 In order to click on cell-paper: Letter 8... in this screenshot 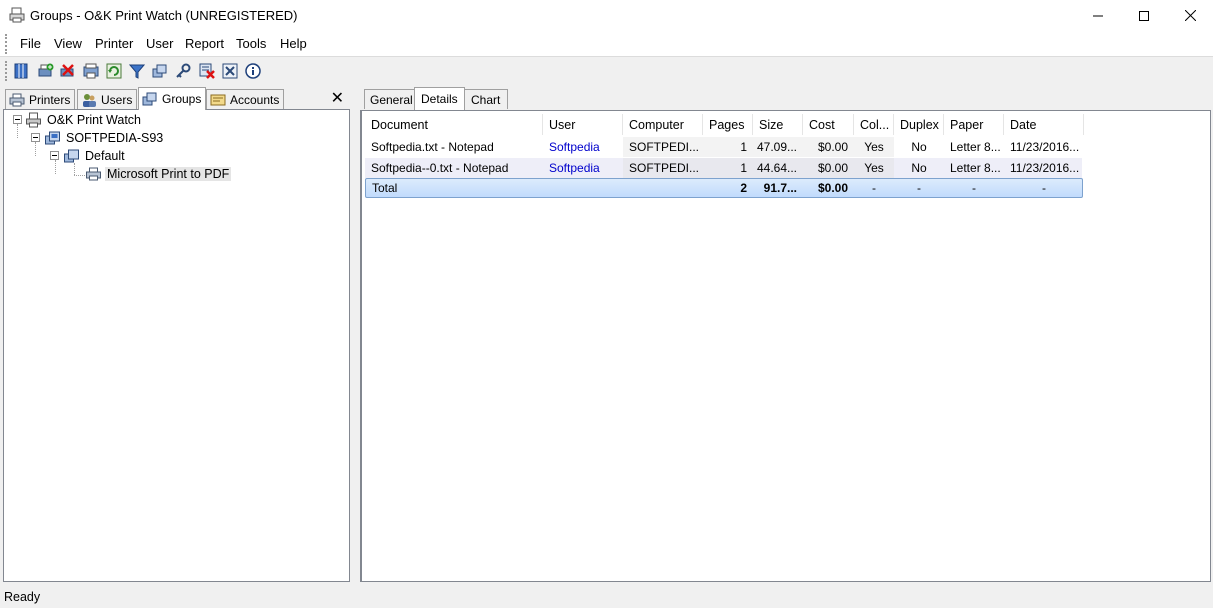, I will do `click(975, 168)`.